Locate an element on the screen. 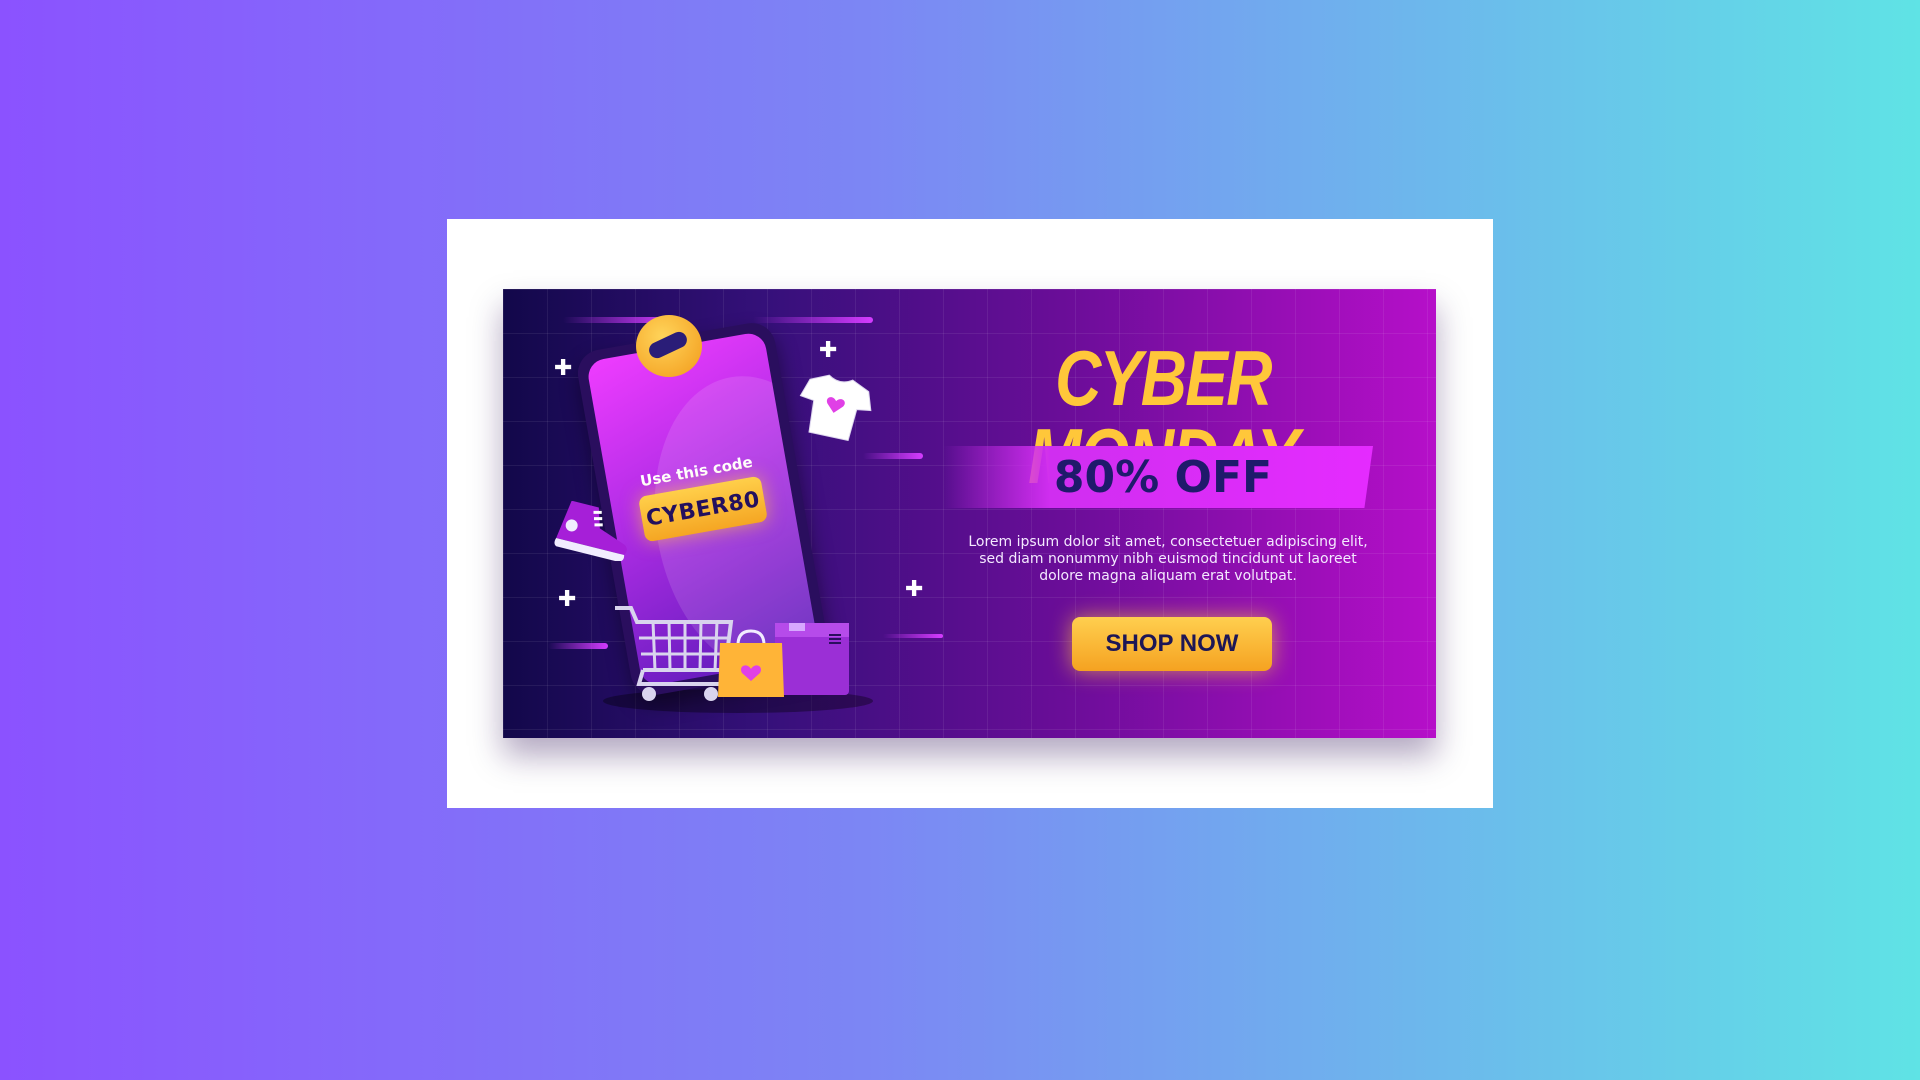 The image size is (1920, 1080). discount-text: 80% OFF is located at coordinates (1163, 477).